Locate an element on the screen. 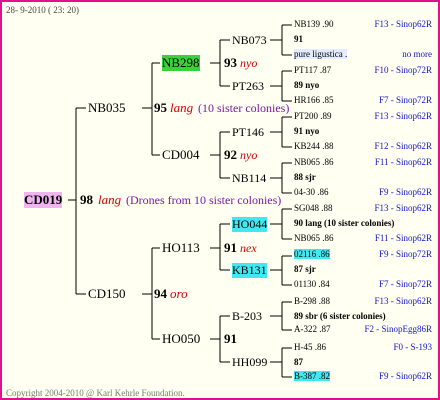 The image size is (440, 400). gen1-dam-breed: oro is located at coordinates (179, 293).